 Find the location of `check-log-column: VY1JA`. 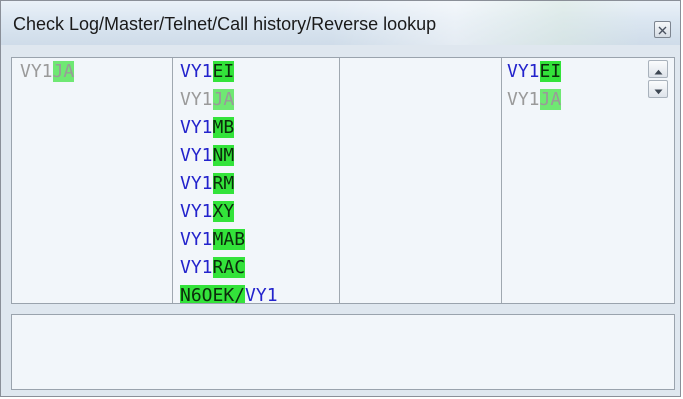

check-log-column: VY1JA is located at coordinates (93, 180).